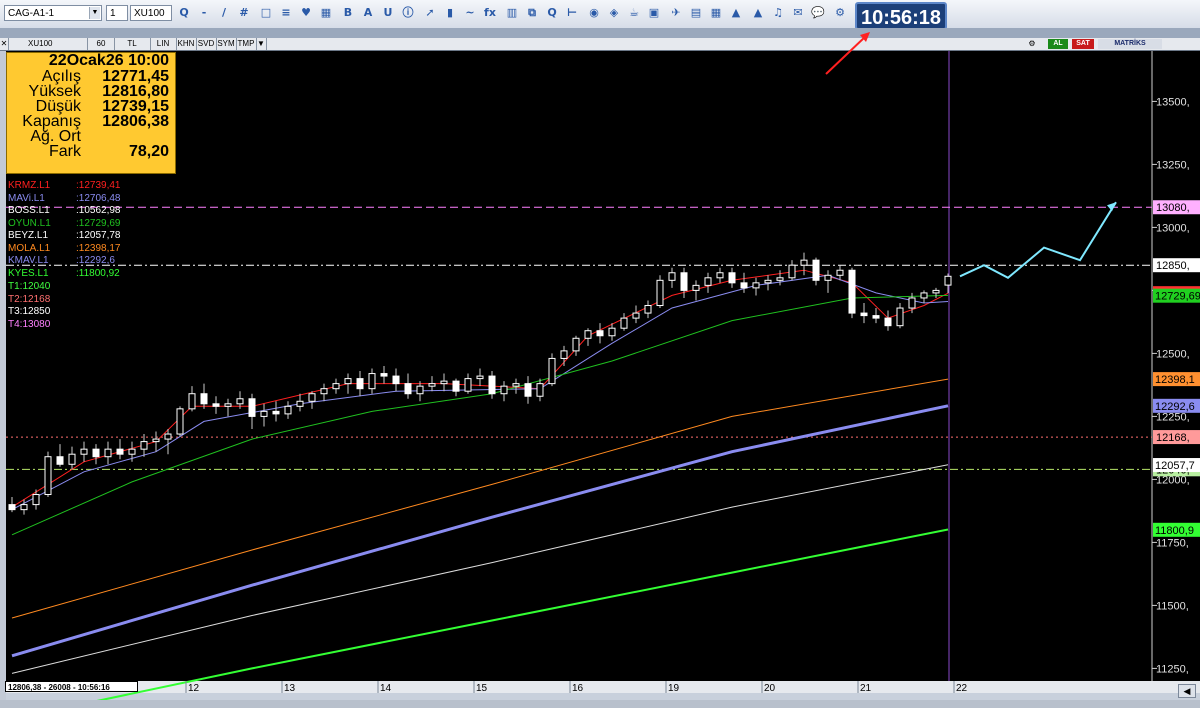  I want to click on y-tick-label: 11750,, so click(1172, 543).